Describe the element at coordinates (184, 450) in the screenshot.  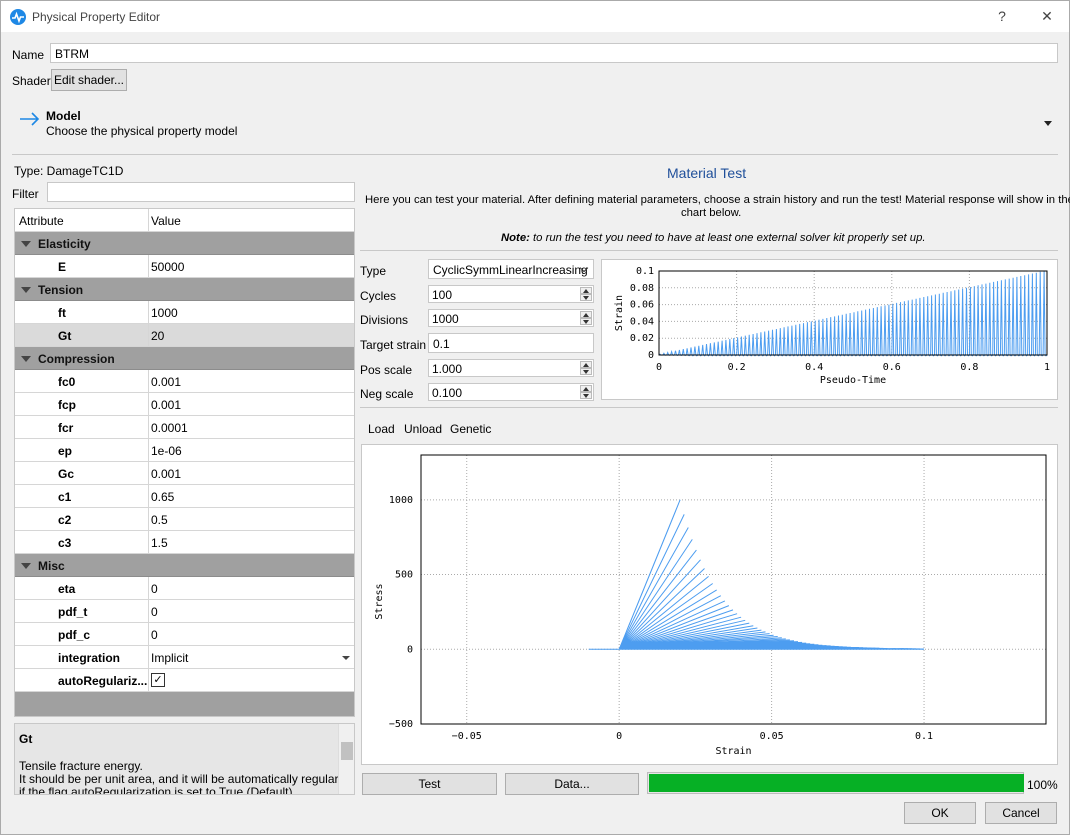
I see `property-row: ep 1e-06` at that location.